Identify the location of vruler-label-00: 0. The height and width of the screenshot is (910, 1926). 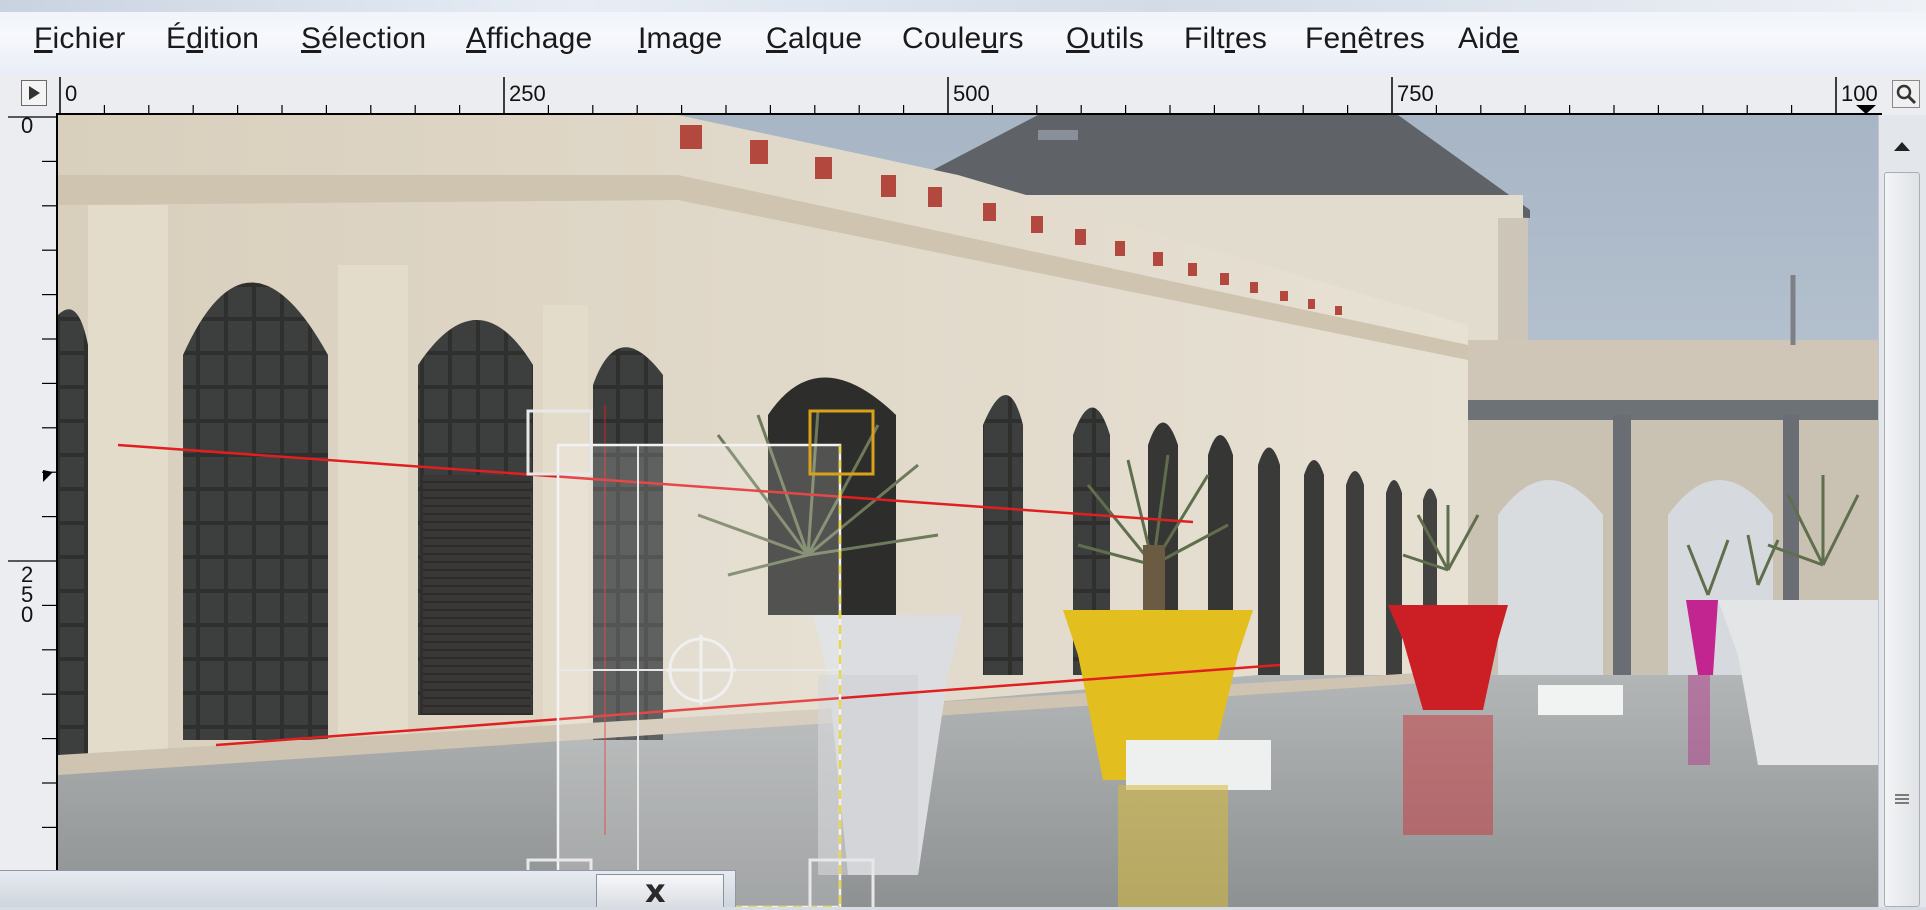
(27, 614).